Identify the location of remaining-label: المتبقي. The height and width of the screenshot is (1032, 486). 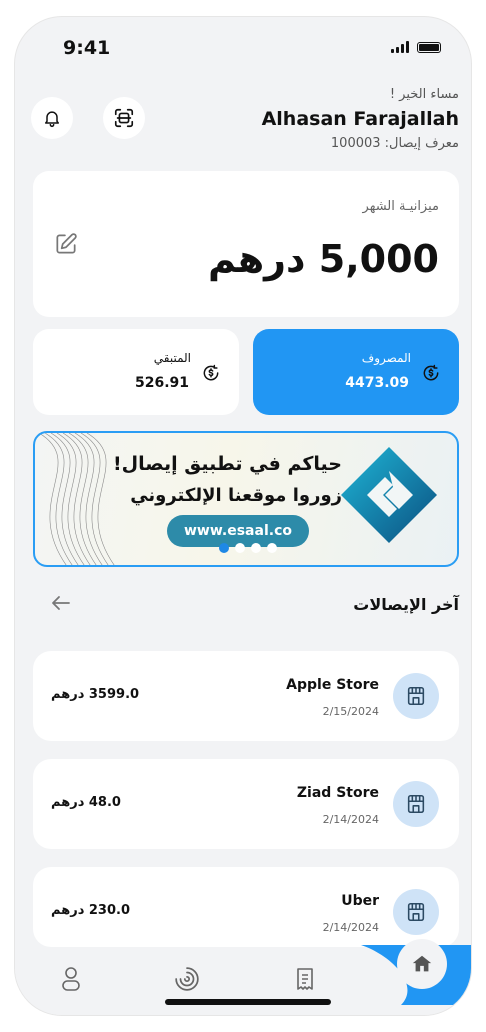
(172, 358).